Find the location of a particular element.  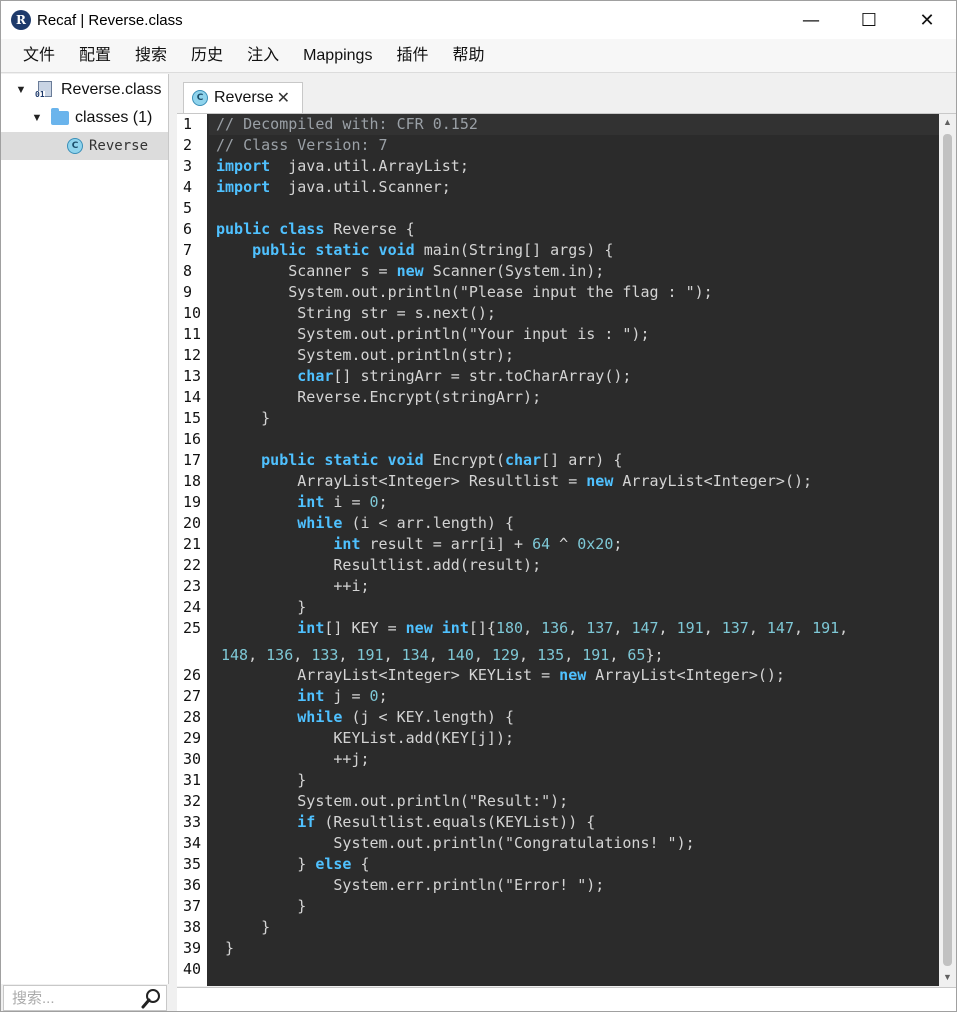

code-keyword: while is located at coordinates (320, 717).